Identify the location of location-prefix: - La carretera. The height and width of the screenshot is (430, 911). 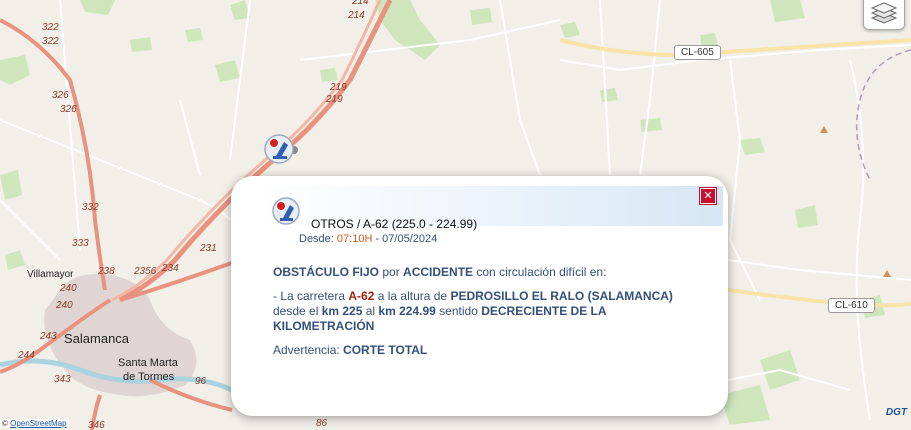
(311, 296).